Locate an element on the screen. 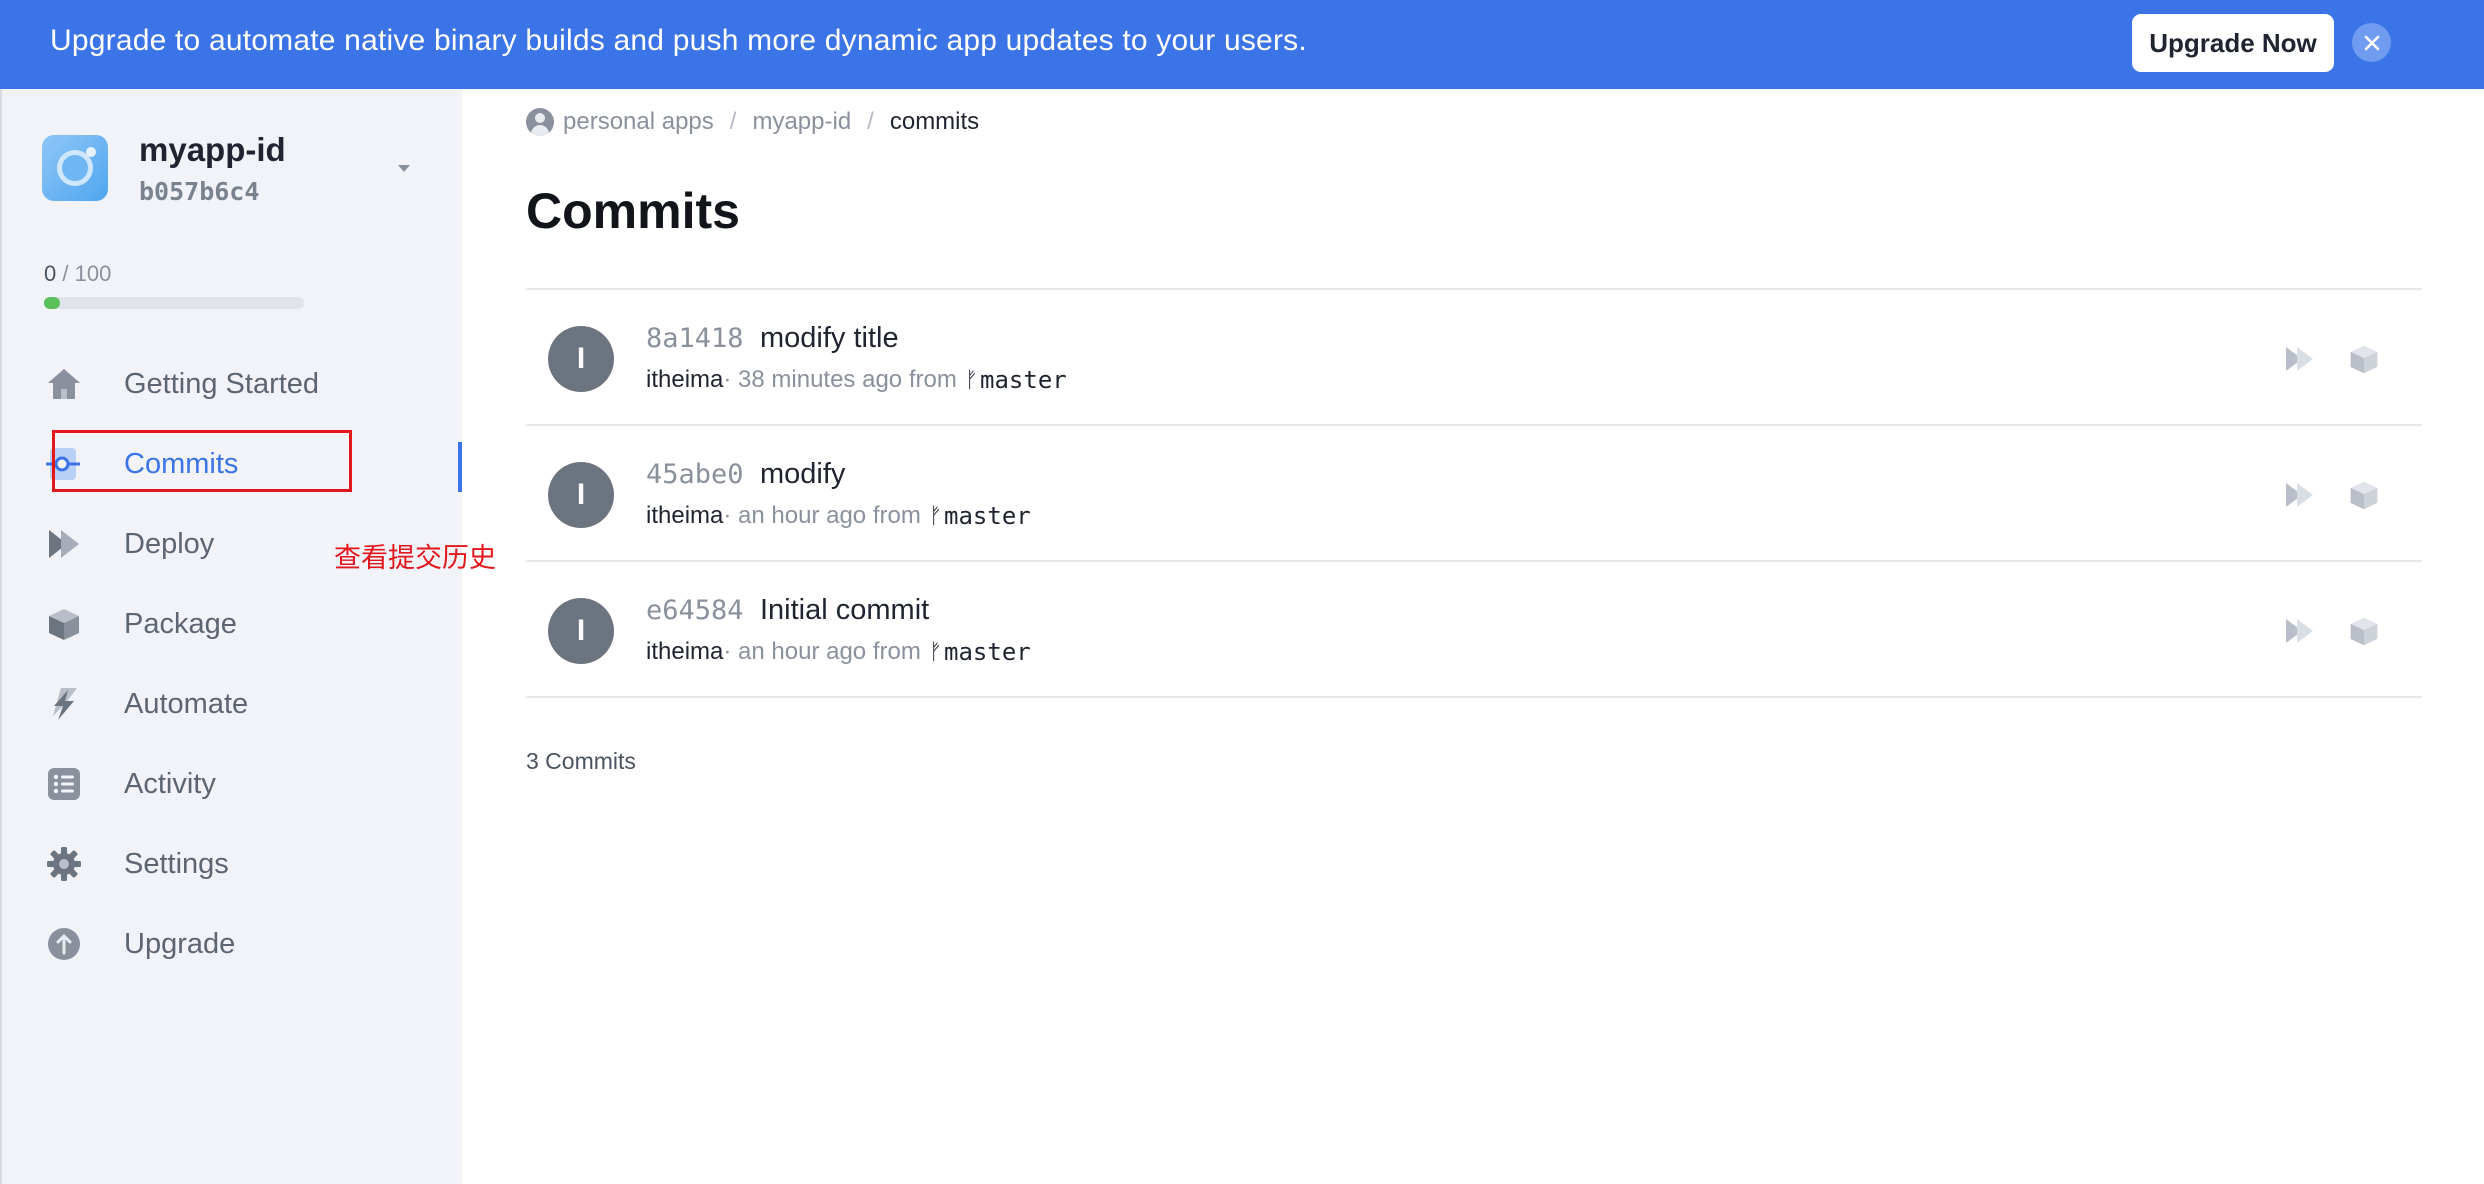 The height and width of the screenshot is (1184, 2484). deploy-icon is located at coordinates (64, 544).